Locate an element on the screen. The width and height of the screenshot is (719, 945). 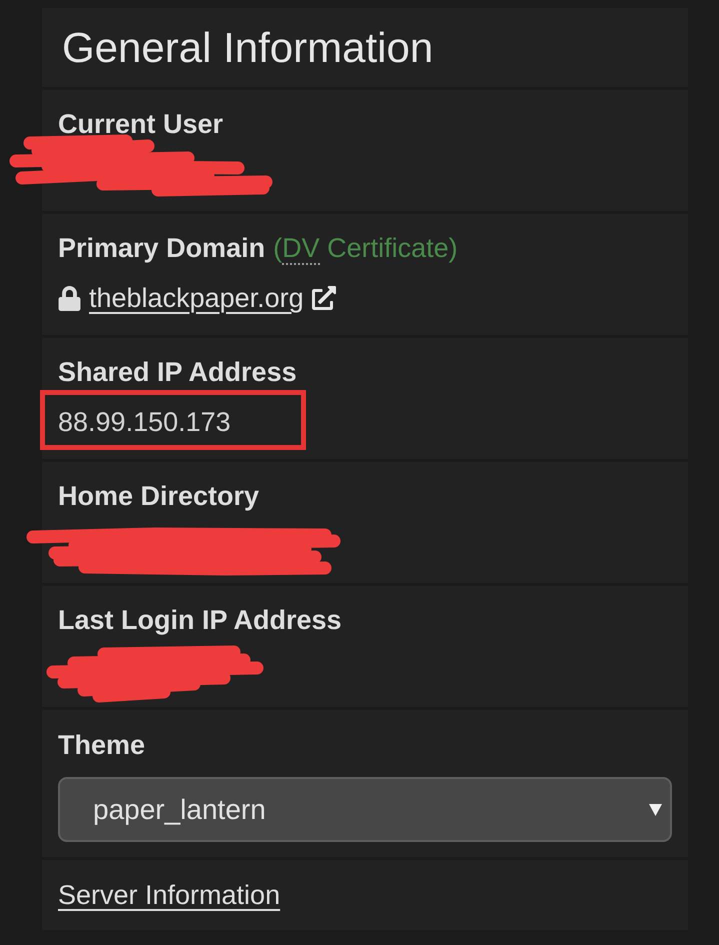
field-label: Primary Domain is located at coordinates (162, 248).